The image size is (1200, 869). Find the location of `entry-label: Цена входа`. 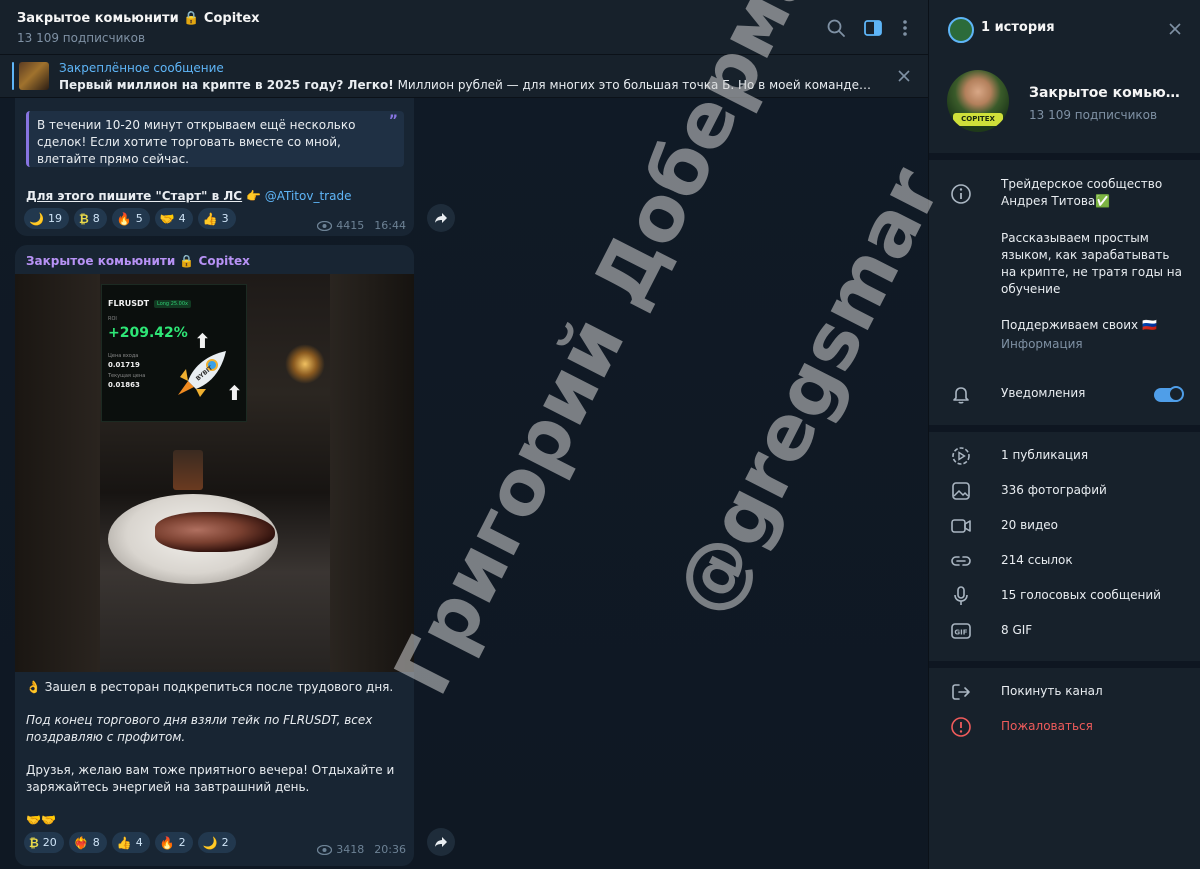

entry-label: Цена входа is located at coordinates (123, 356).